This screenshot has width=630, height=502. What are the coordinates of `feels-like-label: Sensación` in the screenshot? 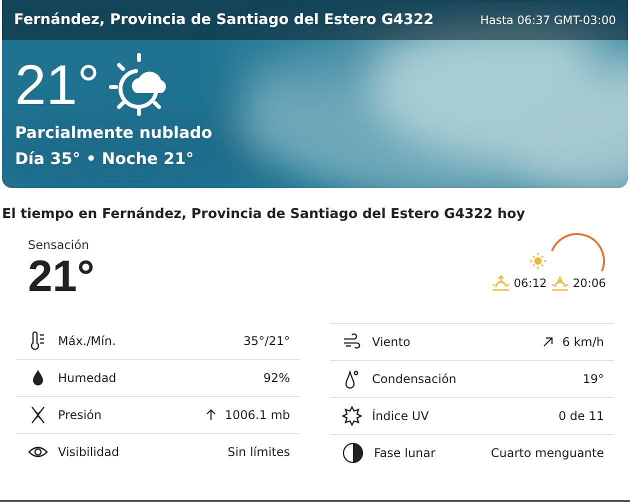 It's located at (59, 245).